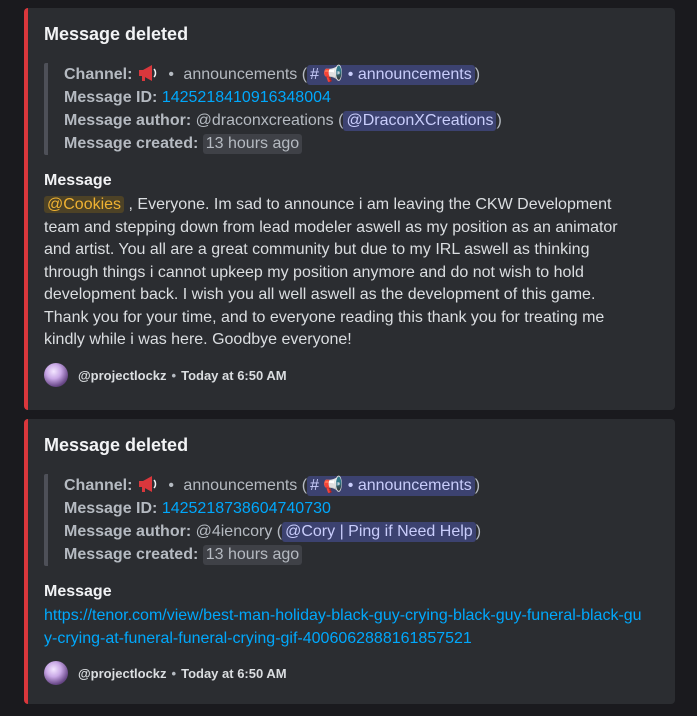 The width and height of the screenshot is (697, 716). What do you see at coordinates (246, 97) in the screenshot?
I see `message-id-link: 1425218410916348004` at bounding box center [246, 97].